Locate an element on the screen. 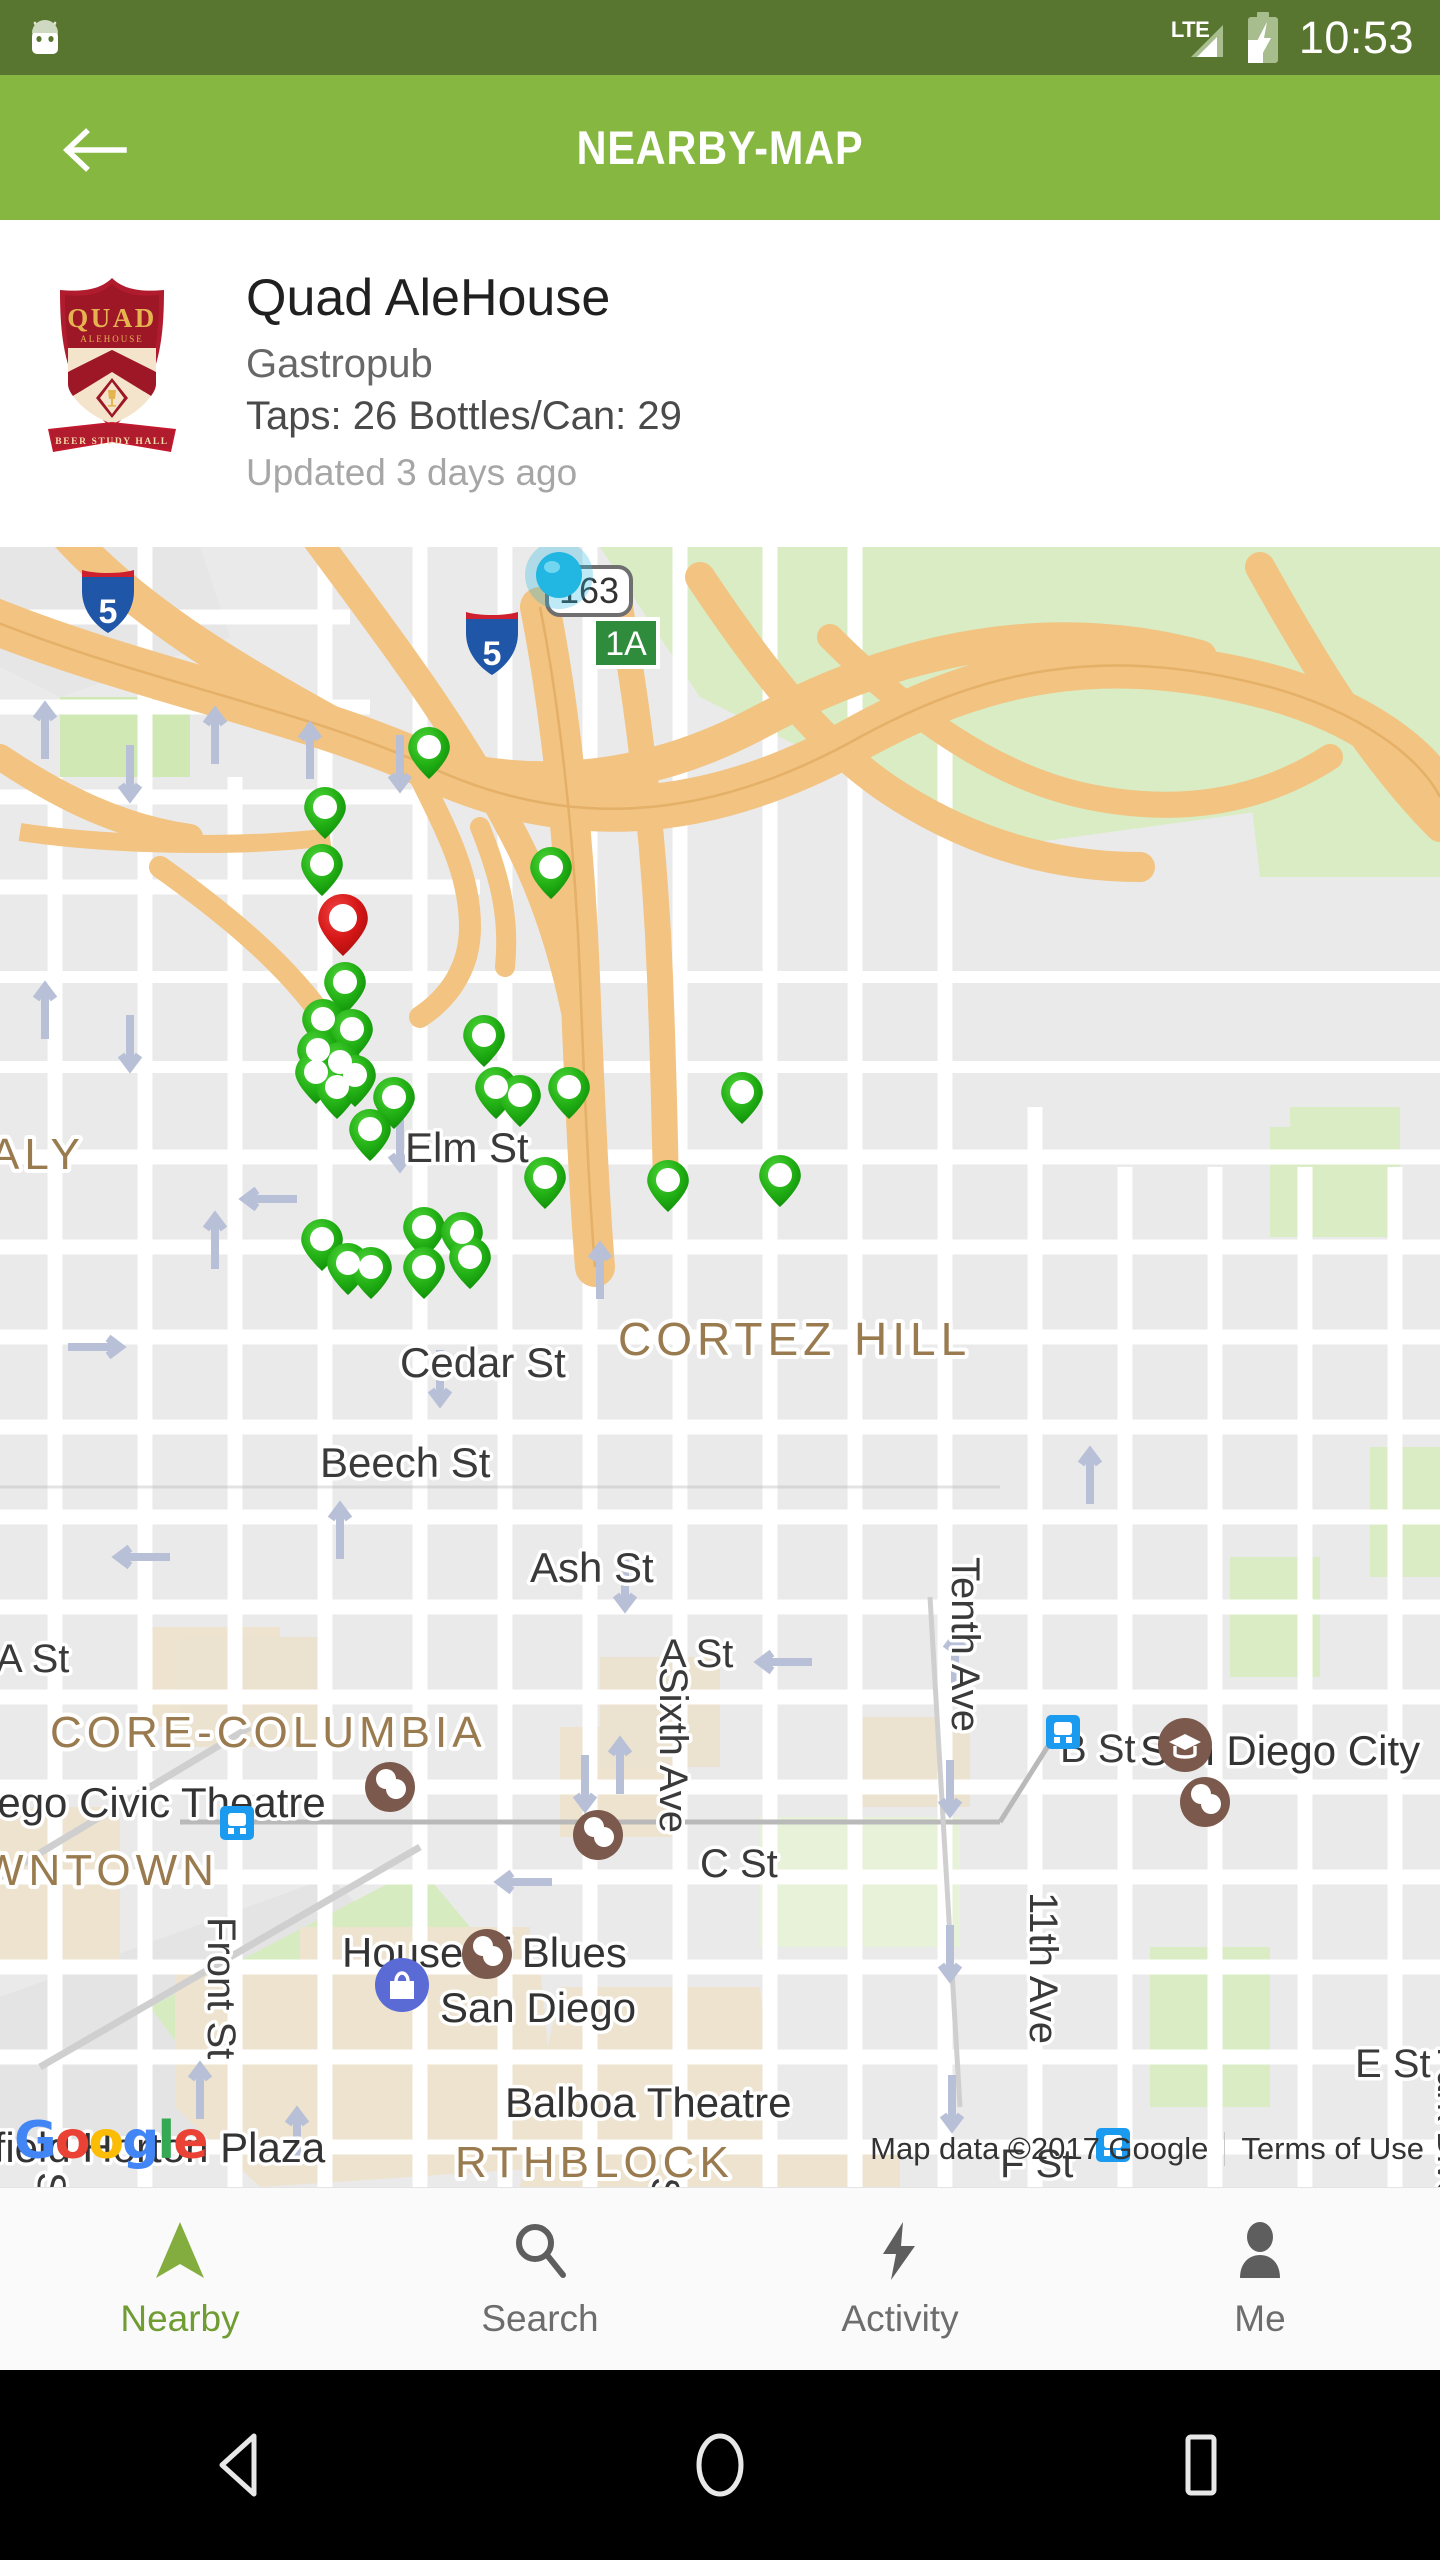  street-label: Tenth Ave is located at coordinates (965, 1644).